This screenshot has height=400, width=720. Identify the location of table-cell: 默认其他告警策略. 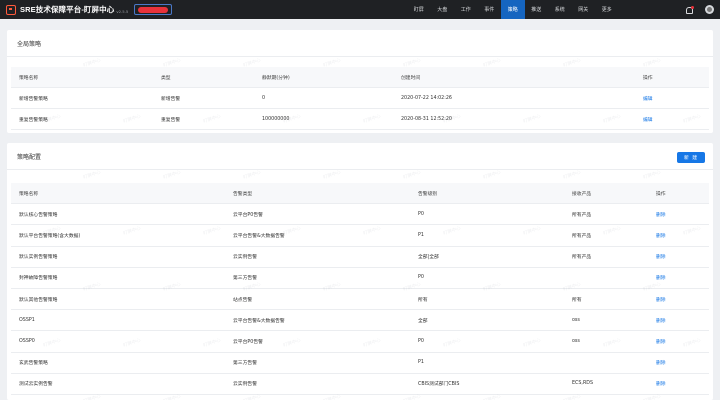
(38, 300).